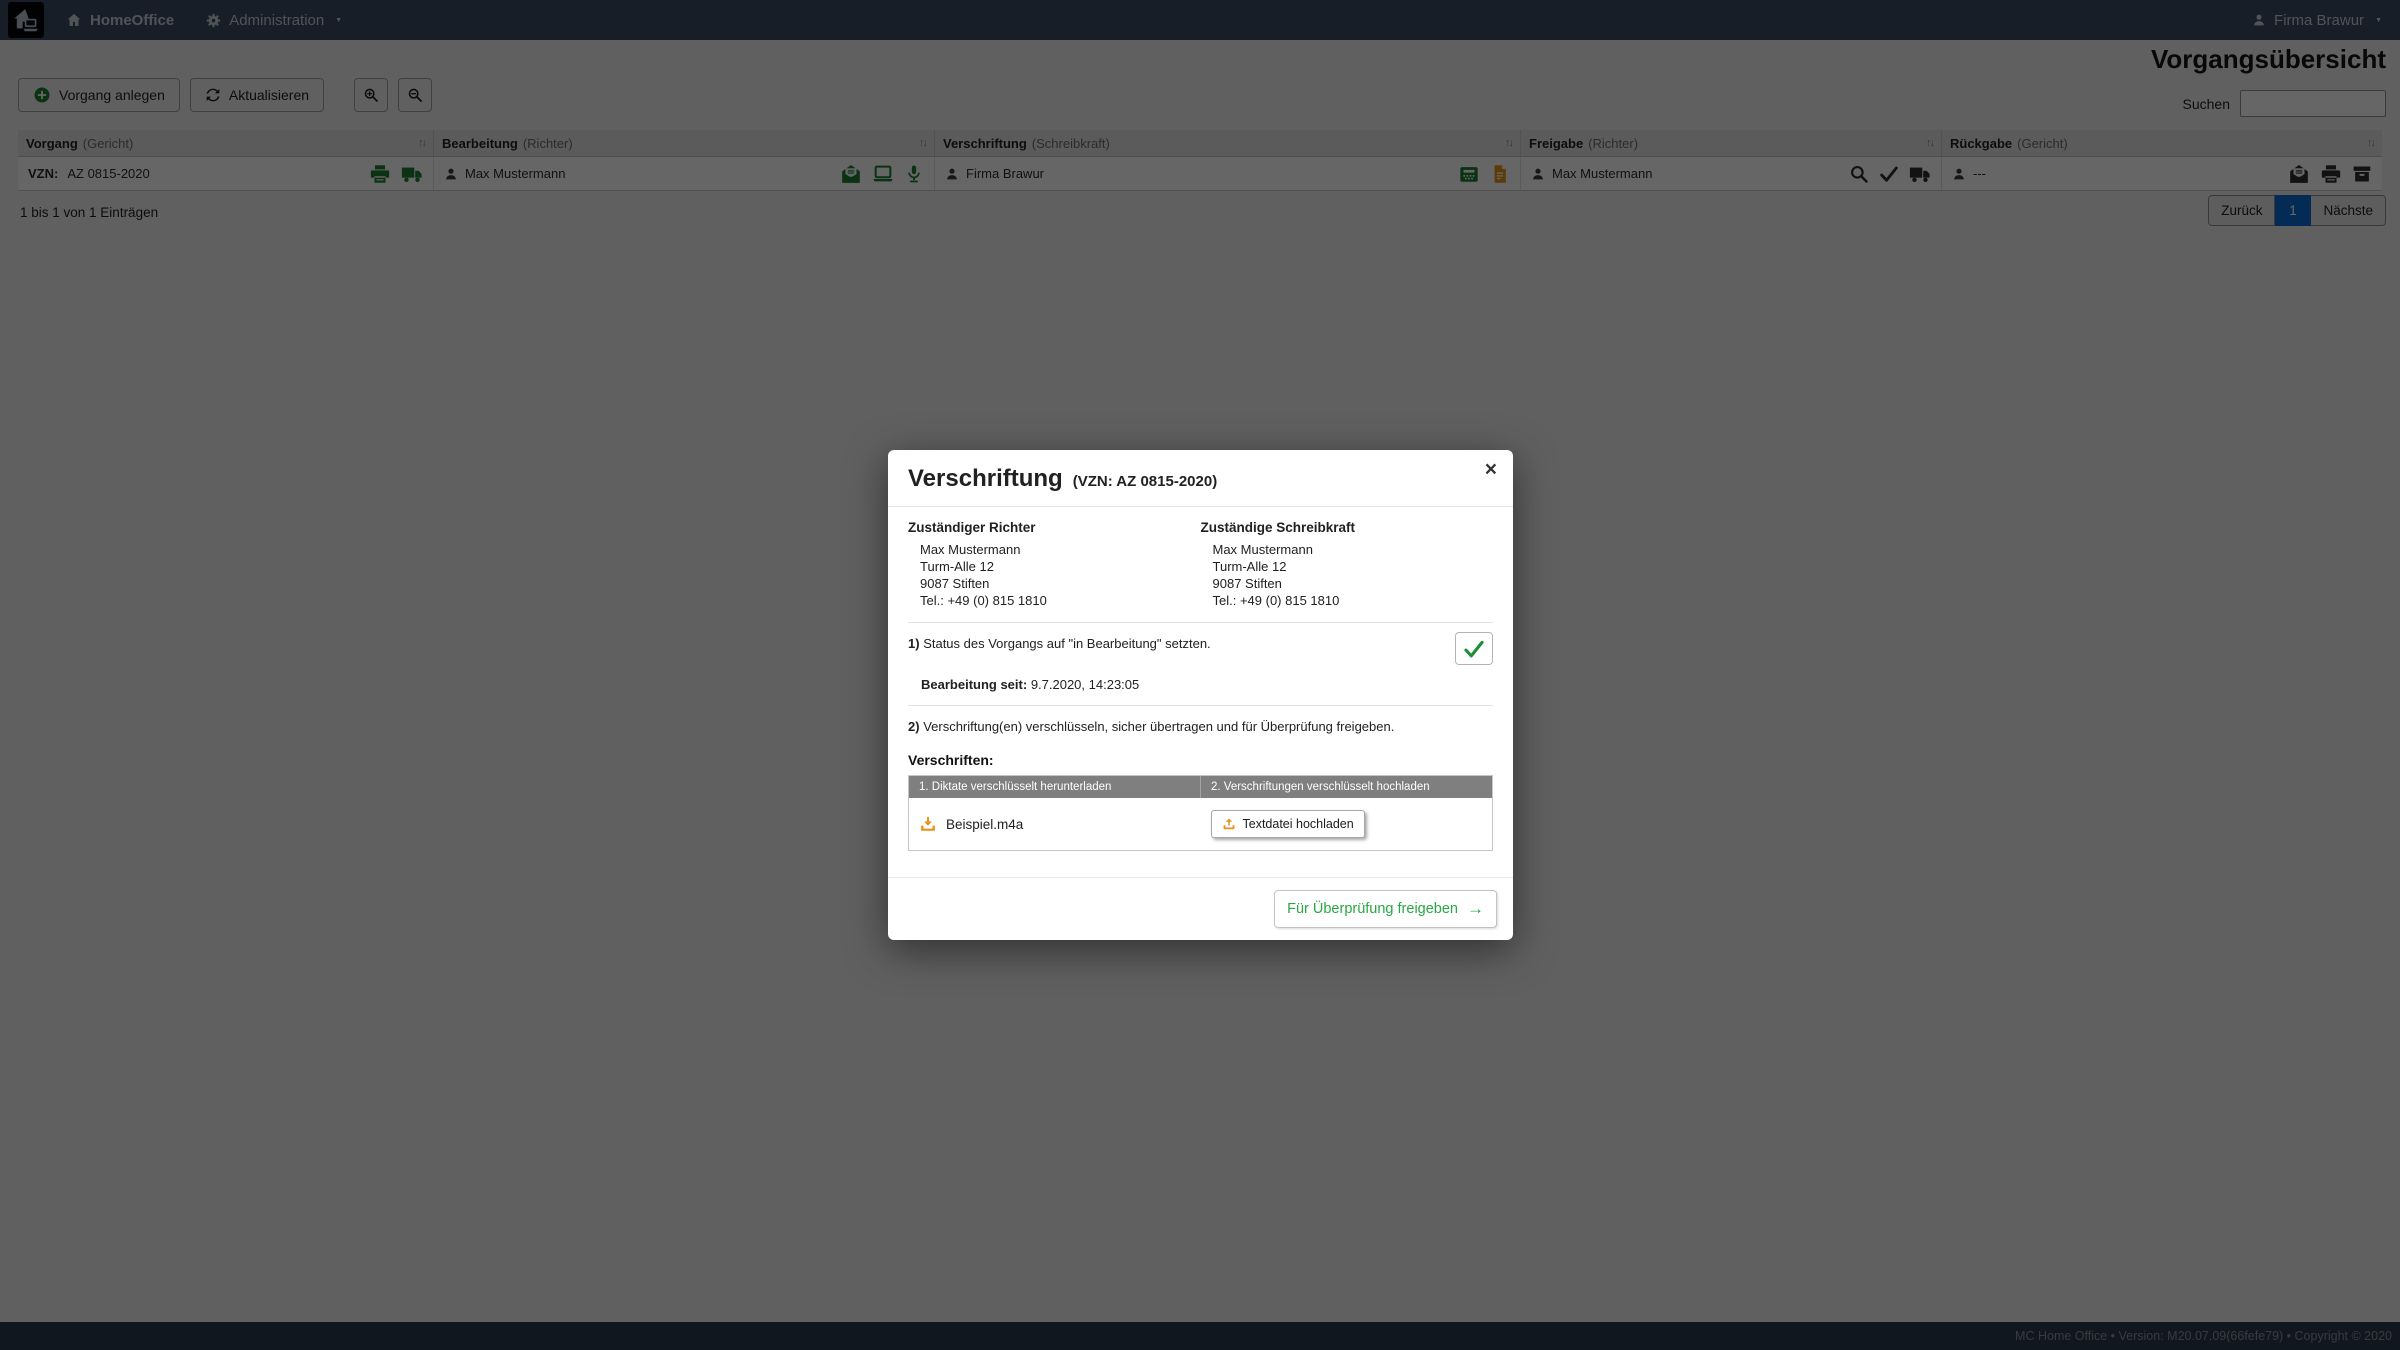 The height and width of the screenshot is (1350, 2400). I want to click on upload-text-button: Textdatei hochladen, so click(1287, 824).